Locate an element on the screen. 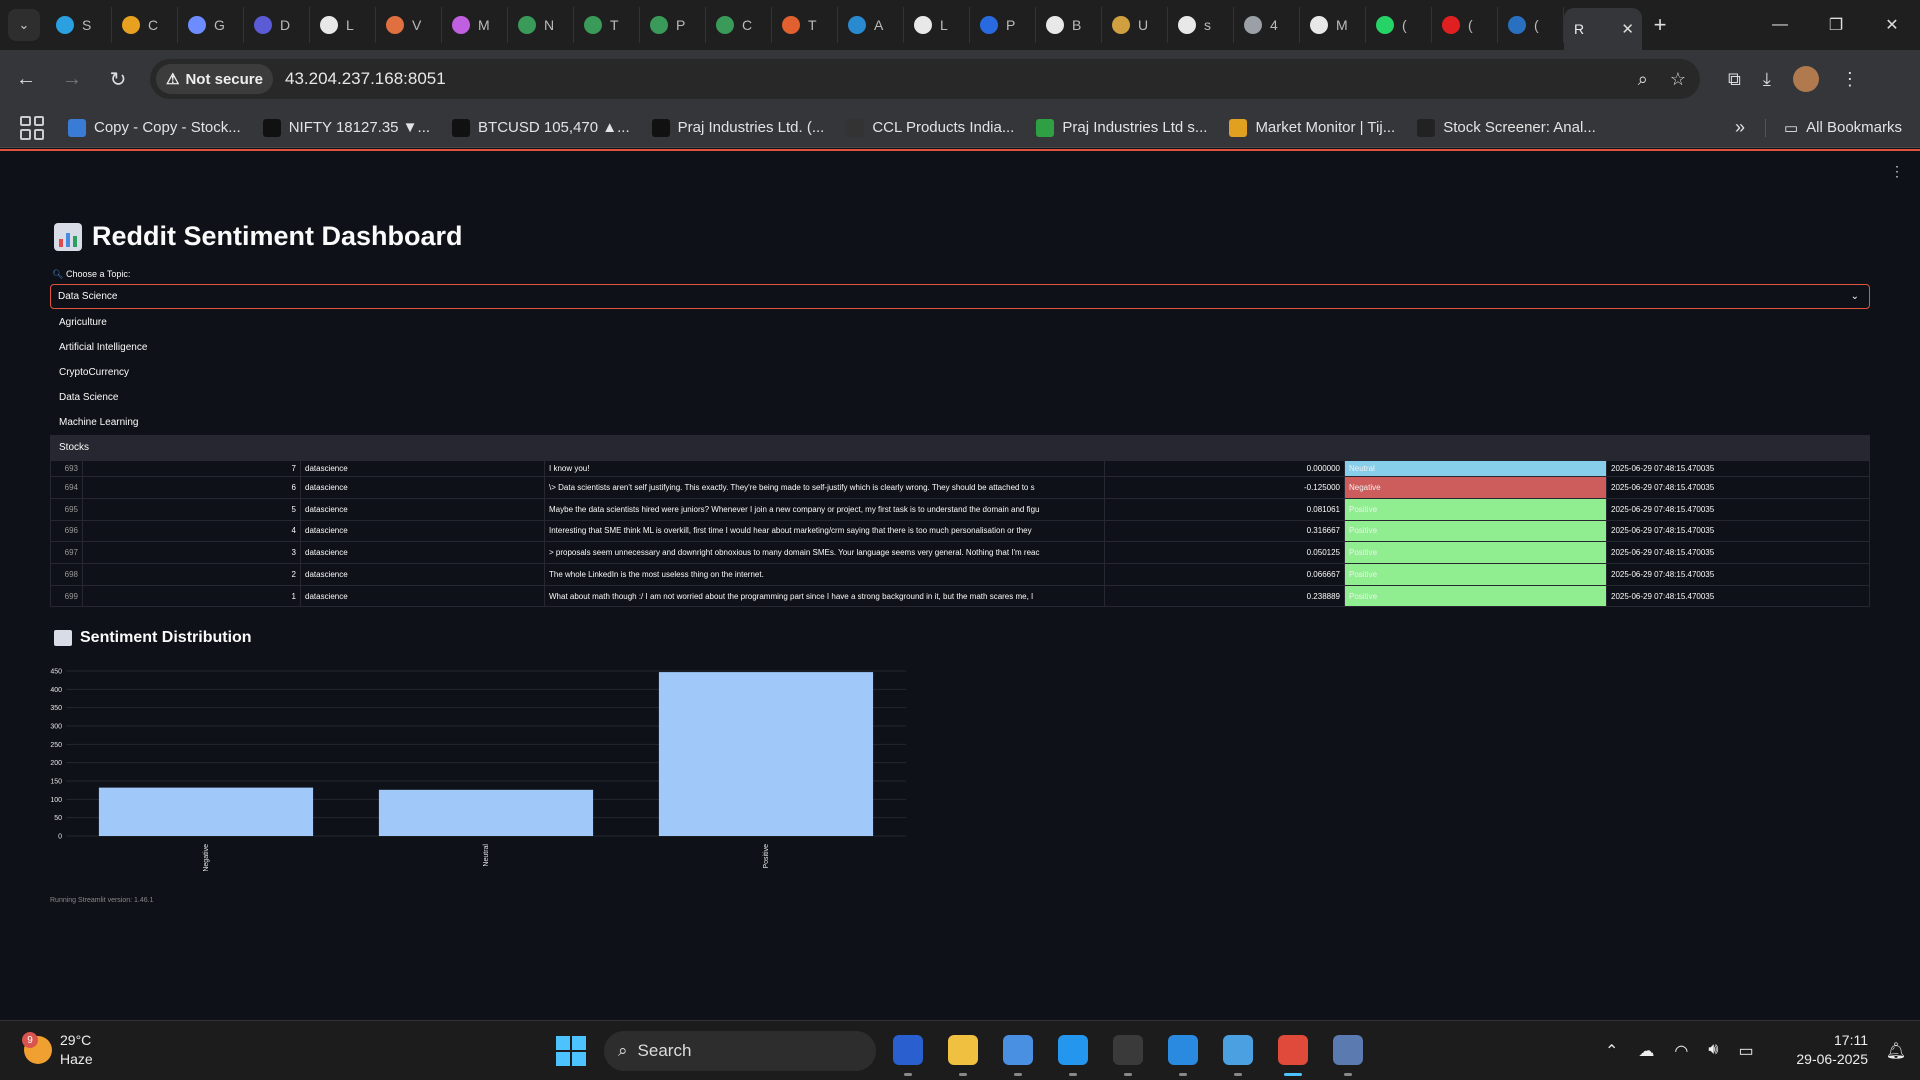 Image resolution: width=1920 pixels, height=1080 pixels. row-index: 698 is located at coordinates (67, 574).